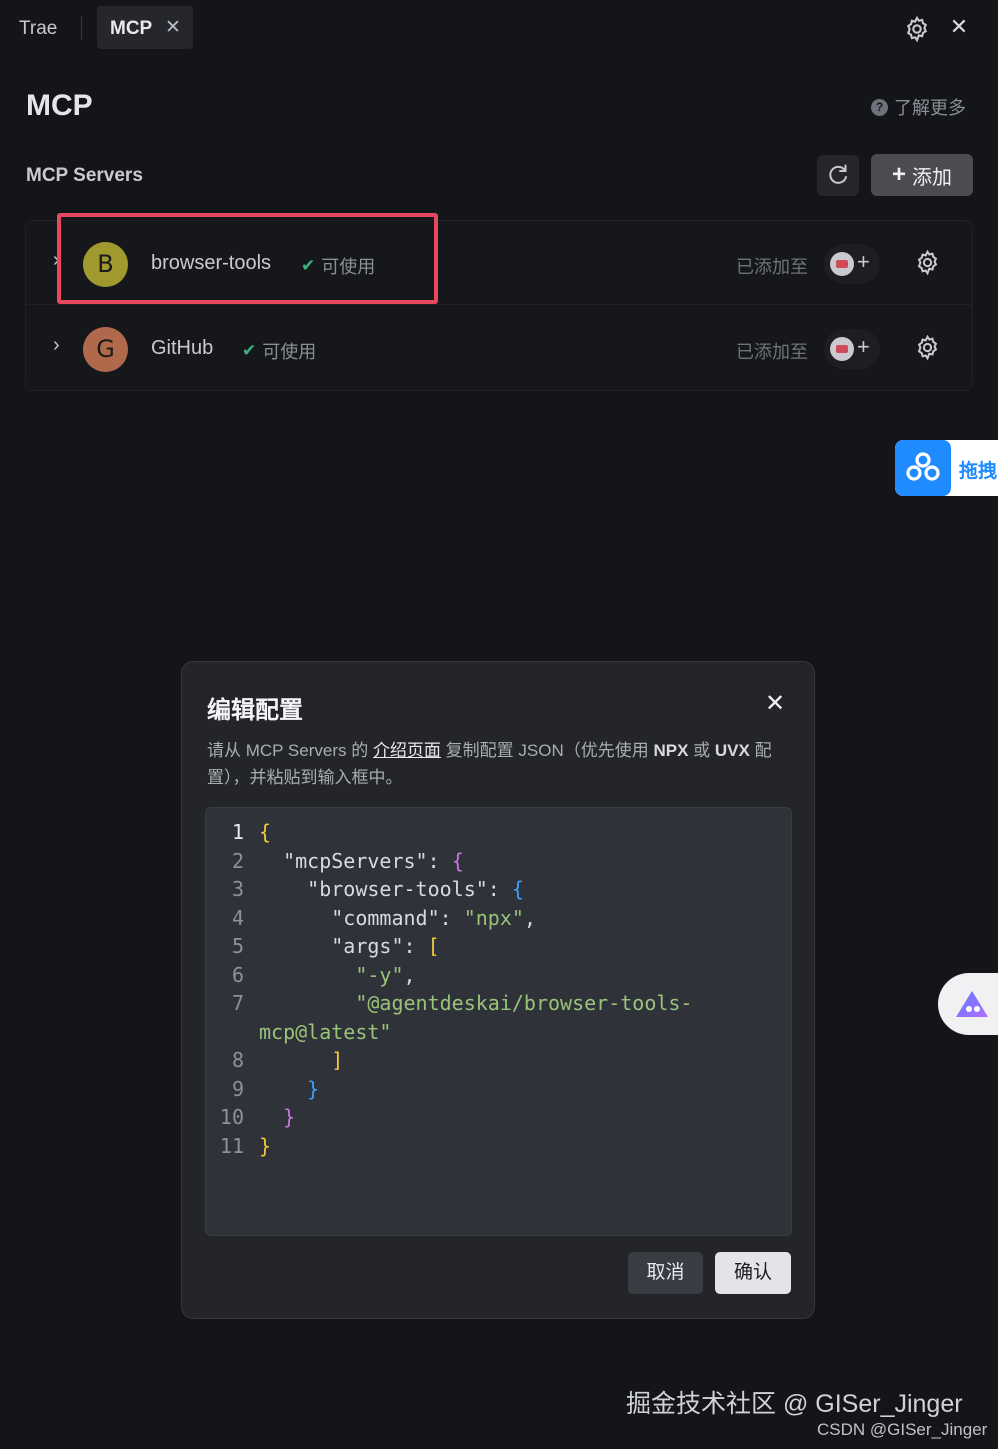  What do you see at coordinates (231, 1117) in the screenshot?
I see `line-number: 10` at bounding box center [231, 1117].